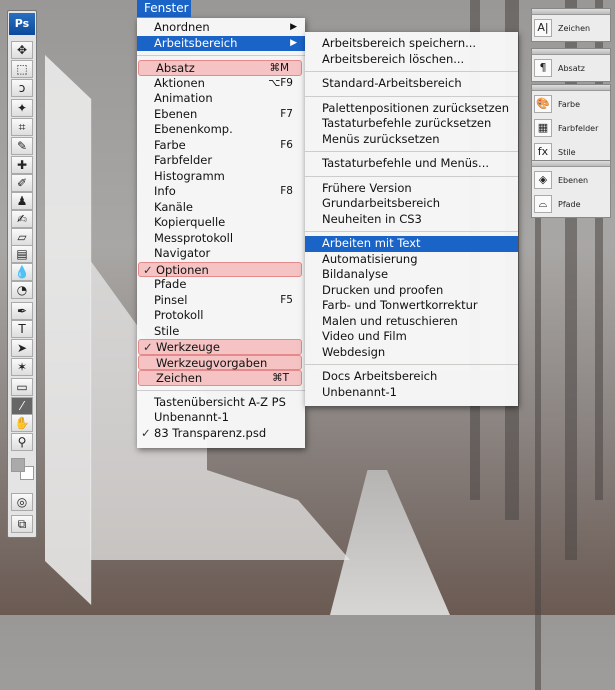  I want to click on menu-item-label: Frühere Version, so click(367, 187).